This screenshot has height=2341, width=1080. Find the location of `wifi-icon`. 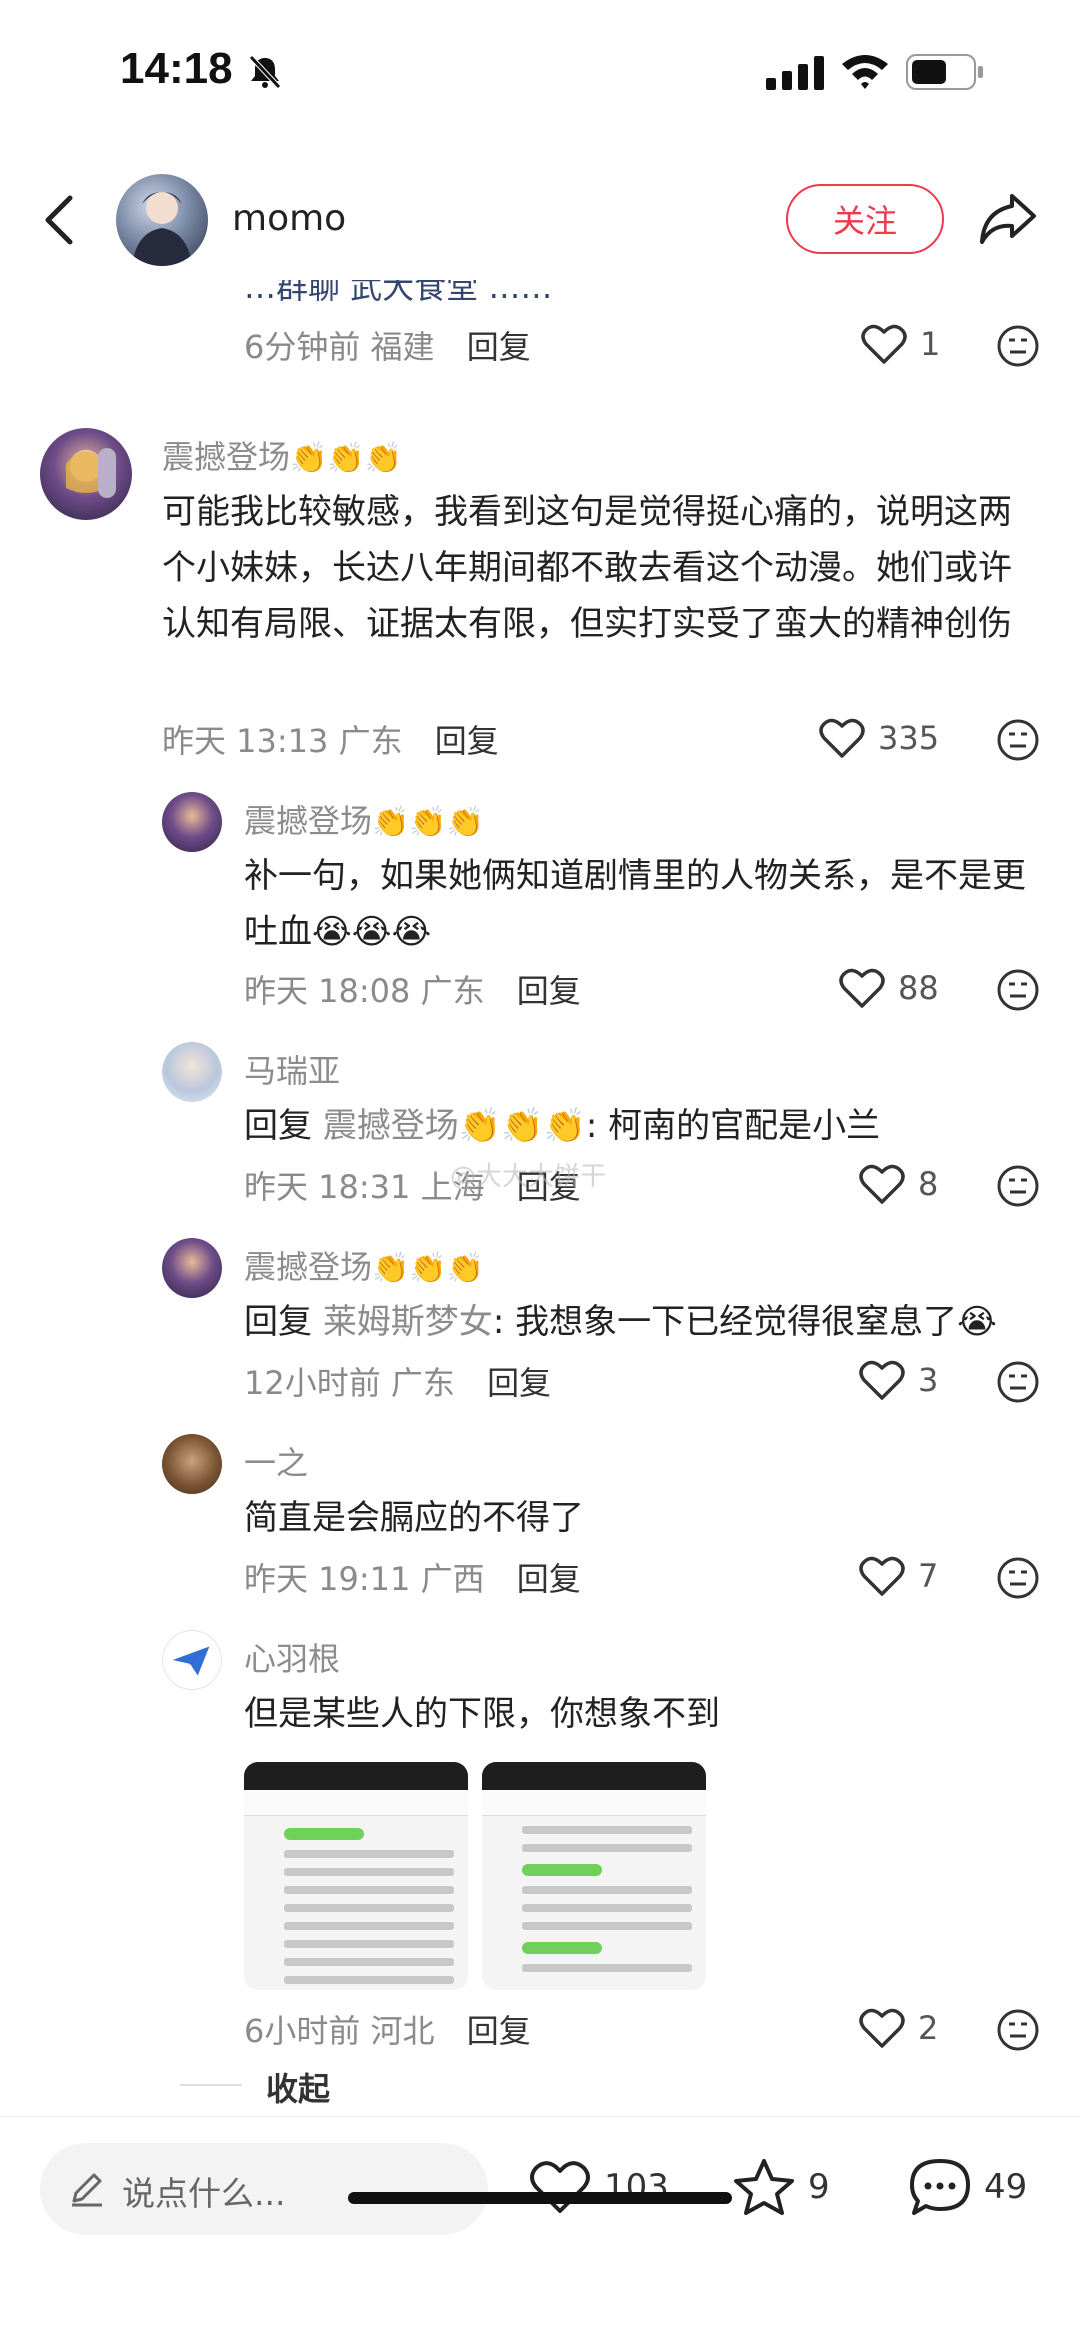

wifi-icon is located at coordinates (865, 72).